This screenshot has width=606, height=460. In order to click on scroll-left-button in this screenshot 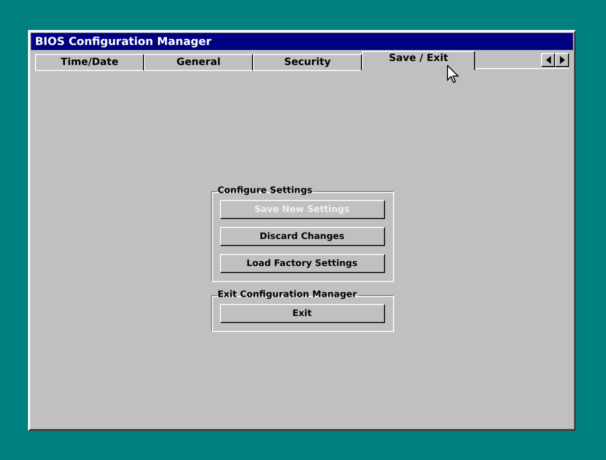, I will do `click(548, 60)`.